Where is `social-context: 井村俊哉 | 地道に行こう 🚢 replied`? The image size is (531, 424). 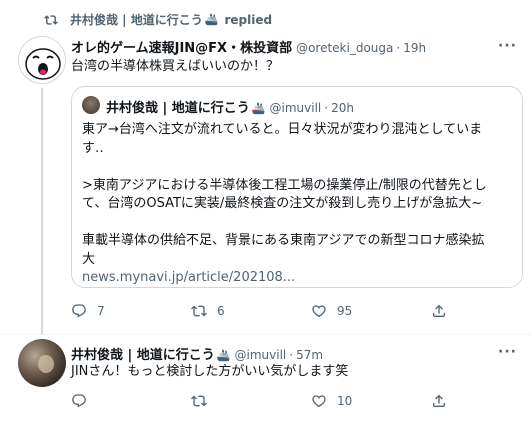
social-context: 井村俊哉 | 地道に行こう 🚢 replied is located at coordinates (158, 19).